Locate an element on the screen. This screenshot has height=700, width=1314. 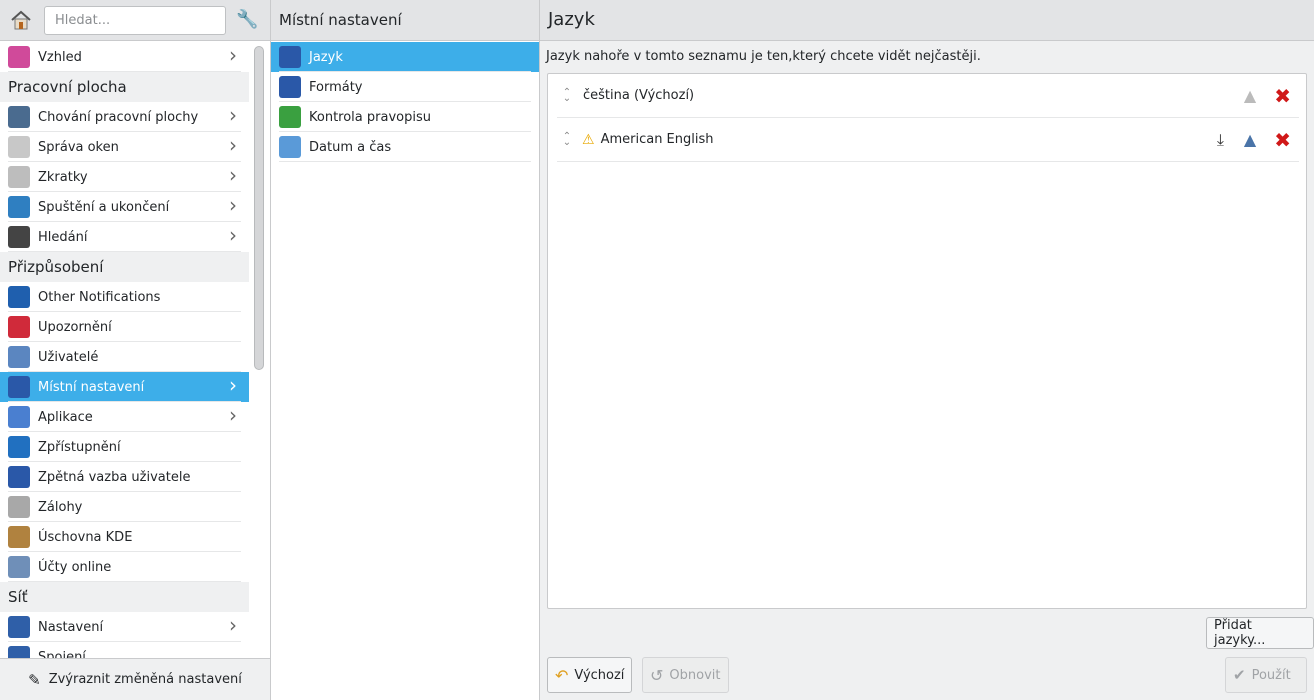
search-input is located at coordinates (135, 20).